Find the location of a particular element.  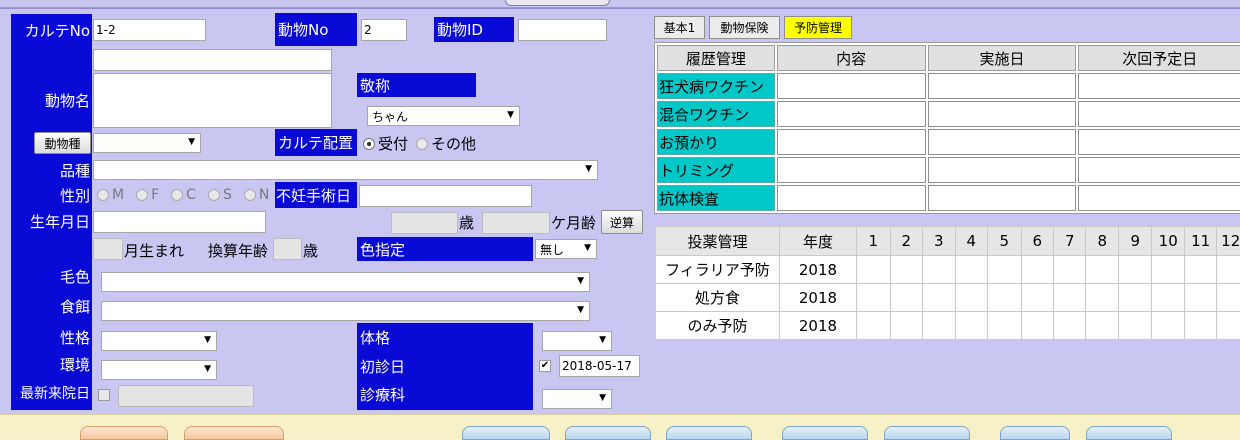

latest-visit-date-input is located at coordinates (186, 396).